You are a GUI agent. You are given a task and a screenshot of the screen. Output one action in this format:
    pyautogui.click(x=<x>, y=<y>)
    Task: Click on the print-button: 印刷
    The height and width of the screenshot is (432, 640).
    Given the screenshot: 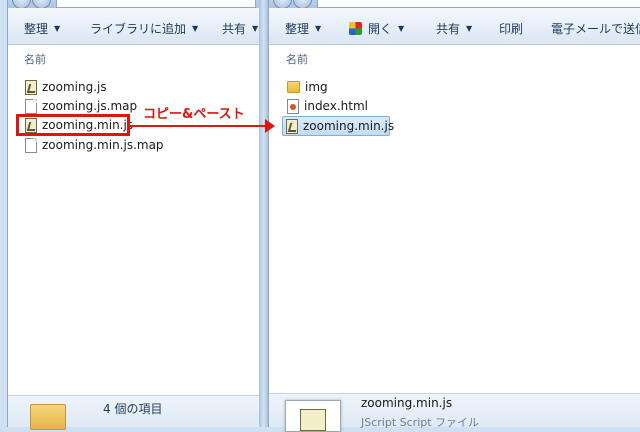 What is the action you would take?
    pyautogui.click(x=511, y=28)
    